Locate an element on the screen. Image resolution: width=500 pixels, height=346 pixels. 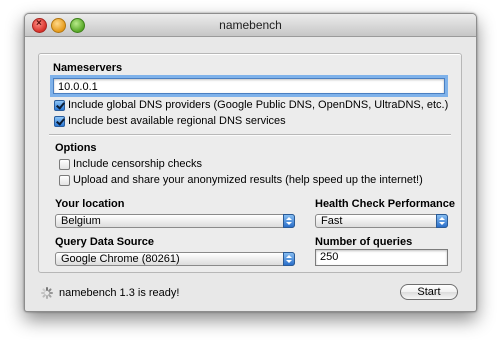
status-text: namebench 1.3 is ready! is located at coordinates (119, 293).